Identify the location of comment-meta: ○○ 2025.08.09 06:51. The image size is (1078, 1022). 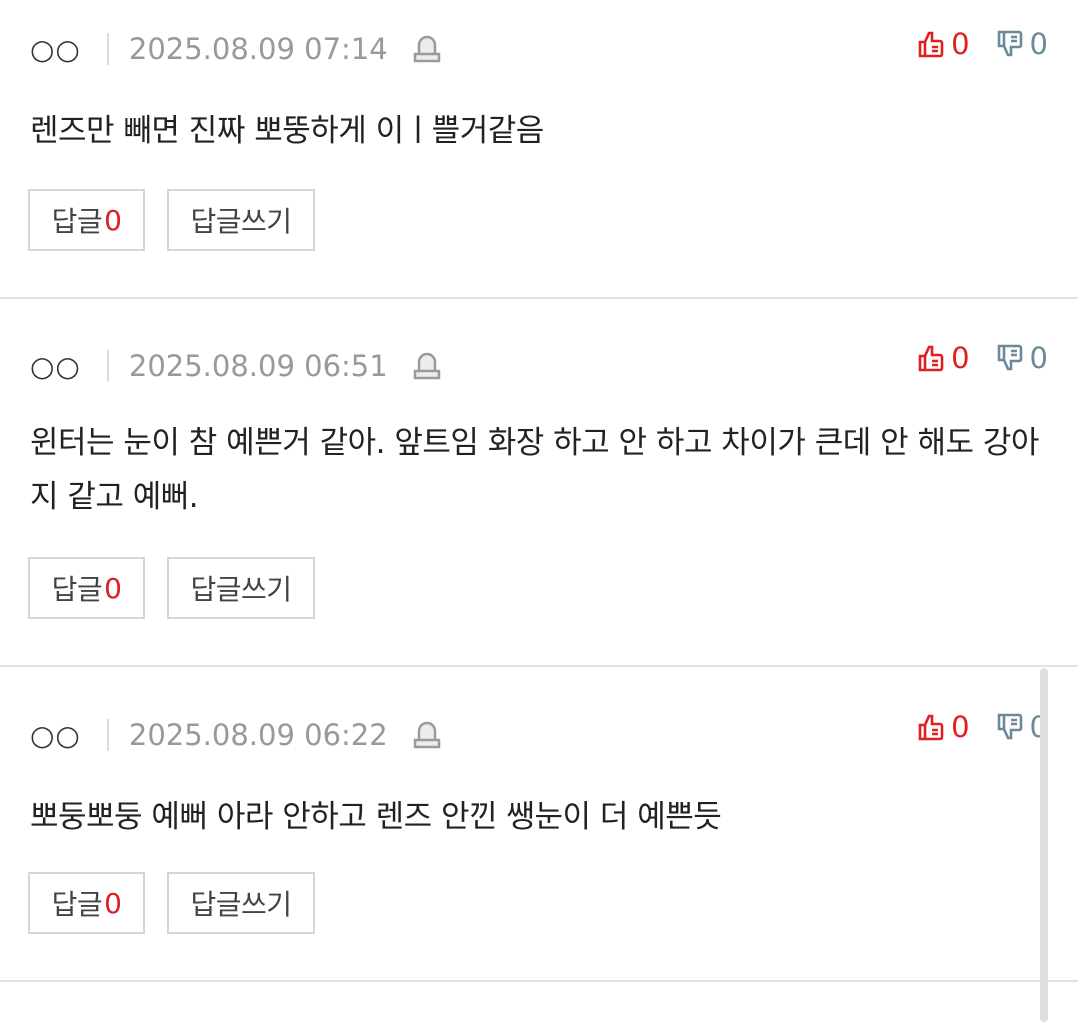
(236, 366).